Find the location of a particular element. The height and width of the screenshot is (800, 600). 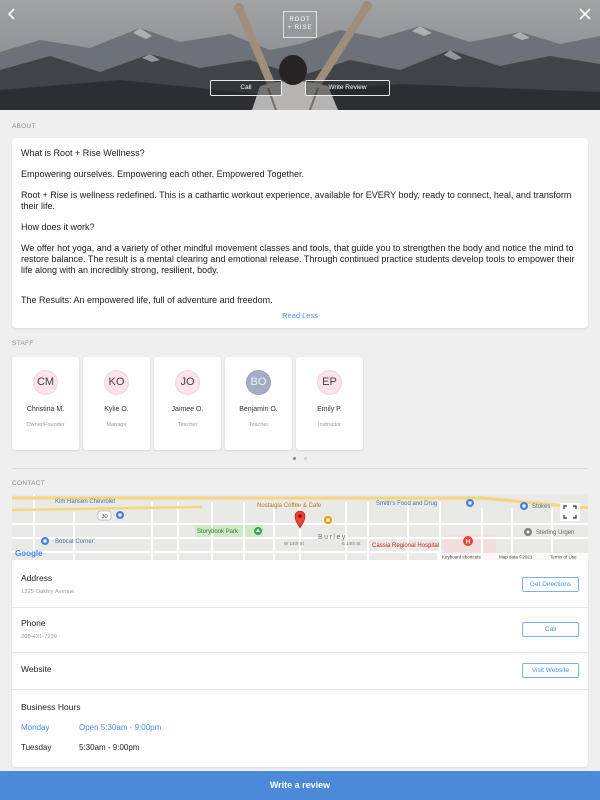

place-label-sterling: Sterling Urgen is located at coordinates (555, 533).